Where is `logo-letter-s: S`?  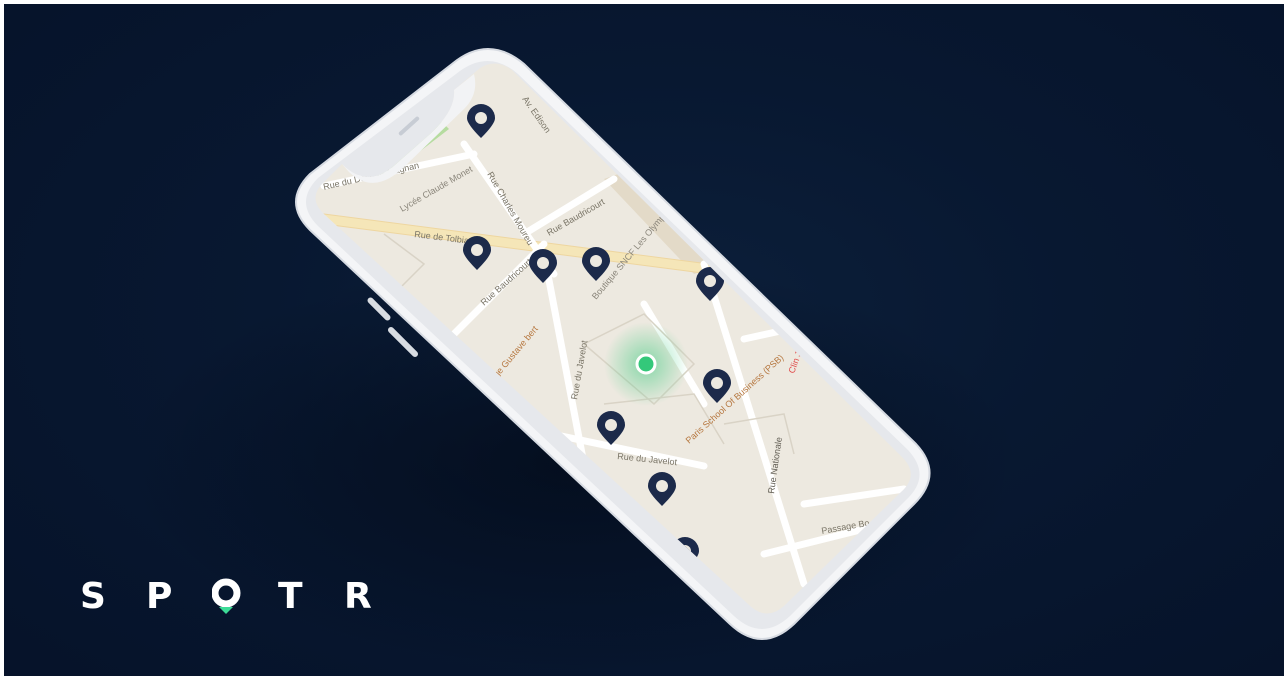
logo-letter-s: S is located at coordinates (93, 596).